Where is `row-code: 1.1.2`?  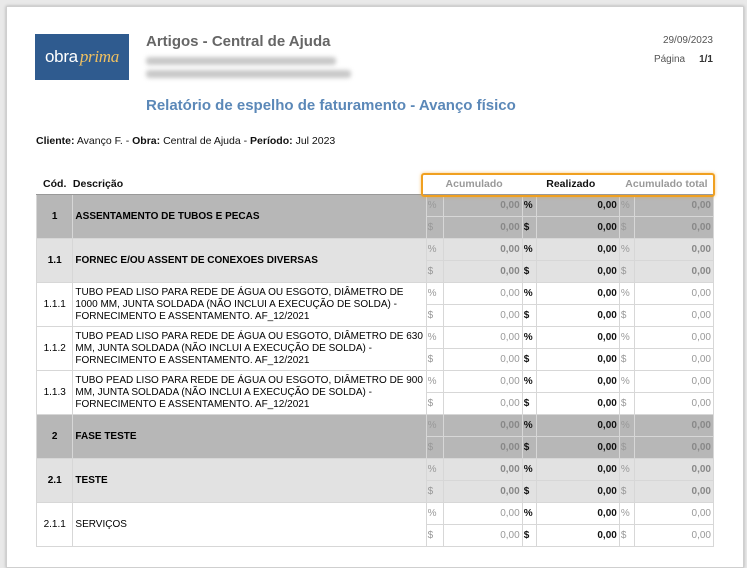
row-code: 1.1.2 is located at coordinates (54, 348).